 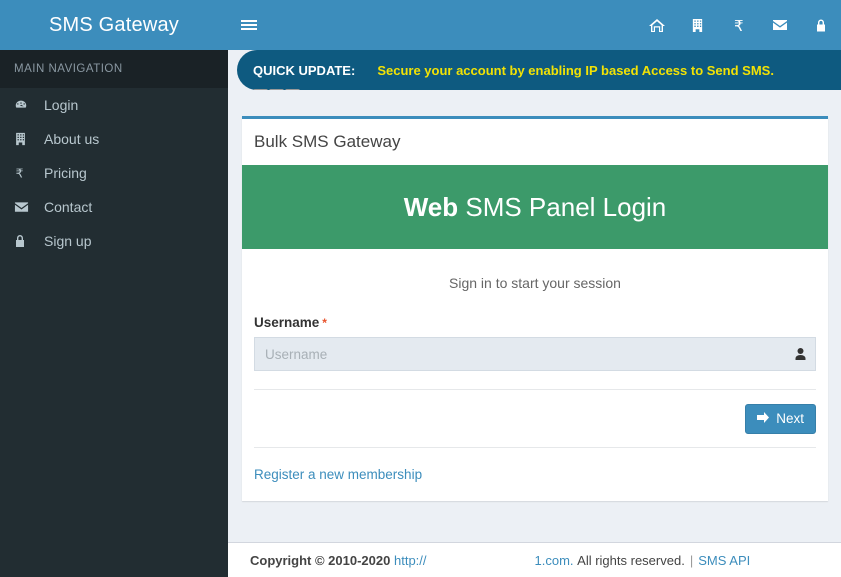 I want to click on panel-banner-bold: Web, so click(x=431, y=206).